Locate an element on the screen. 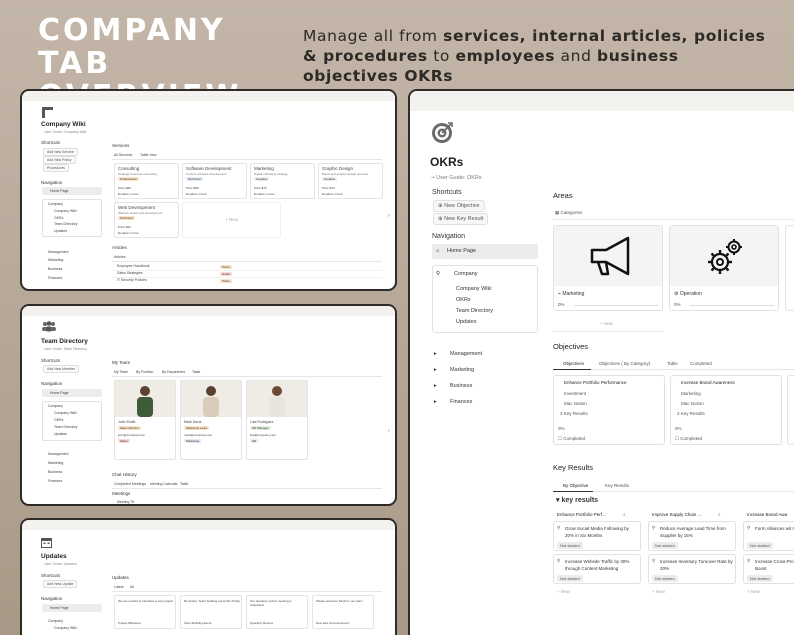 This screenshot has width=794, height=635. article-row: IT Security Policies is located at coordinates (132, 280).